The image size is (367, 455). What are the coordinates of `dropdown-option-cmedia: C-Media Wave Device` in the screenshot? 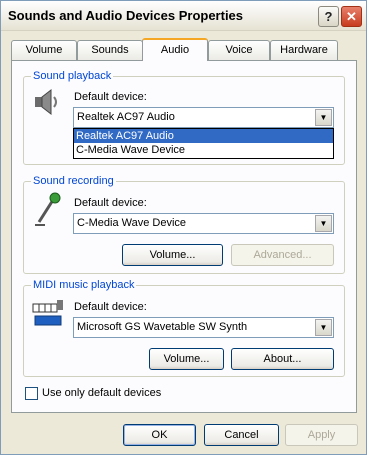 It's located at (203, 150).